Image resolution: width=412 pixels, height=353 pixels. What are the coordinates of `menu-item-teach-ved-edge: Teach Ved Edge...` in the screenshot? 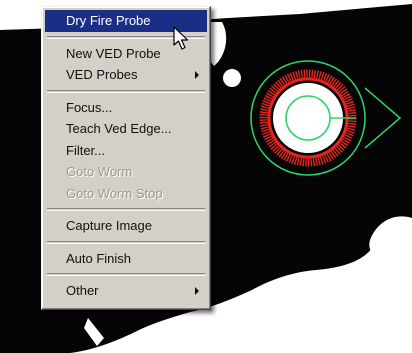 It's located at (126, 129).